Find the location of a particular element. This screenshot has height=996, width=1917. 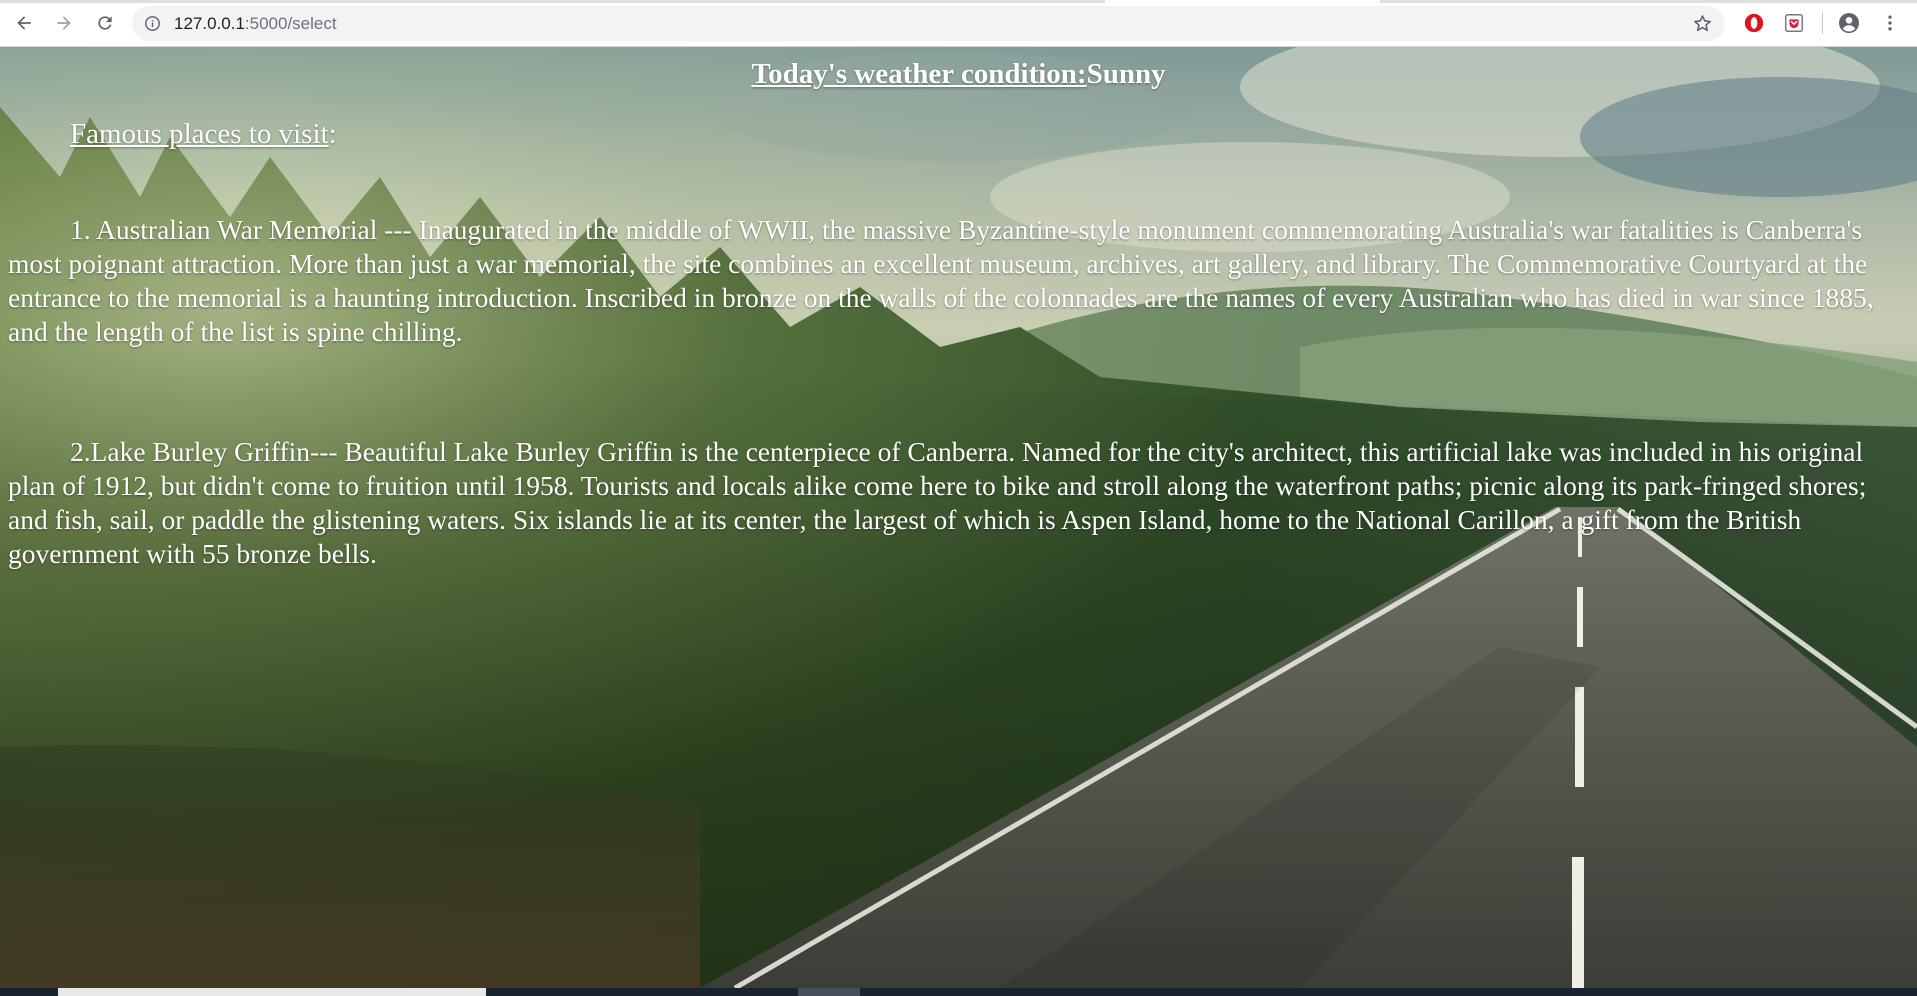

back-arrow-icon is located at coordinates (24, 23).